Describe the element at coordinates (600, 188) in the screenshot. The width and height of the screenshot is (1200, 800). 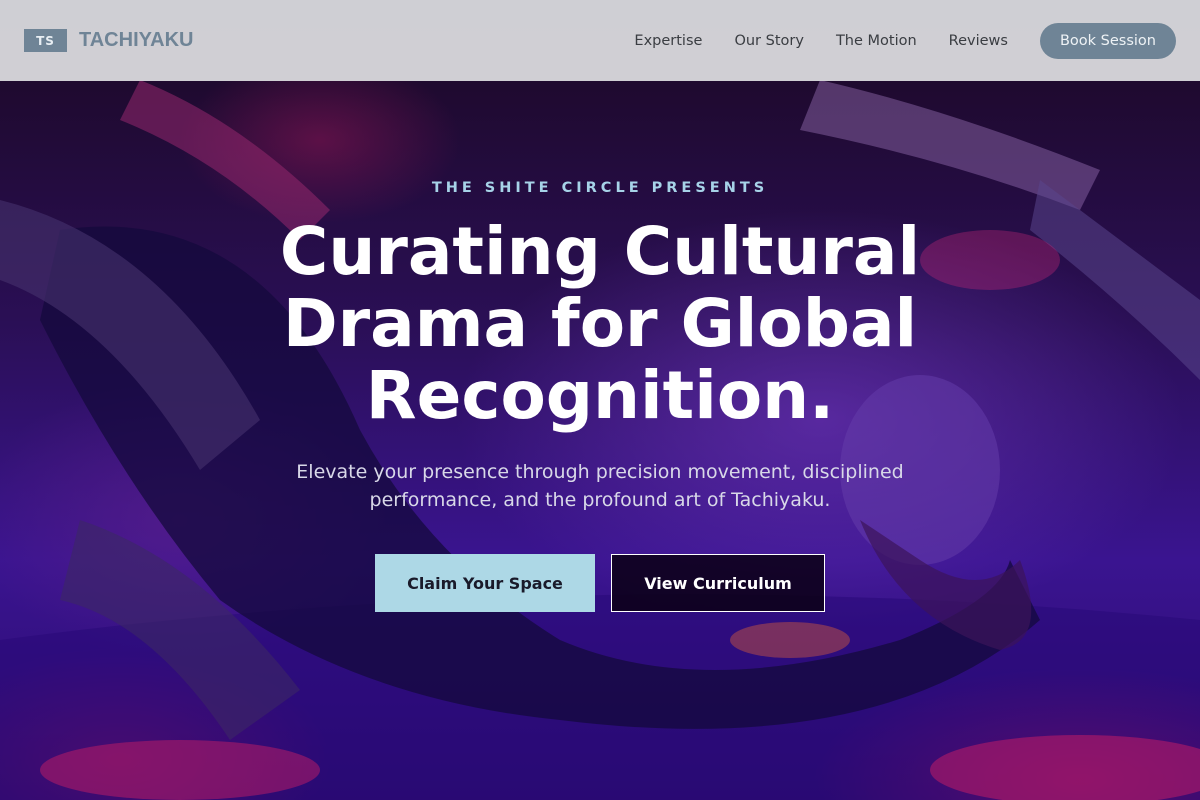
I see `hero-eyebrow: THE SHITE CIRCLE PRESENTS` at that location.